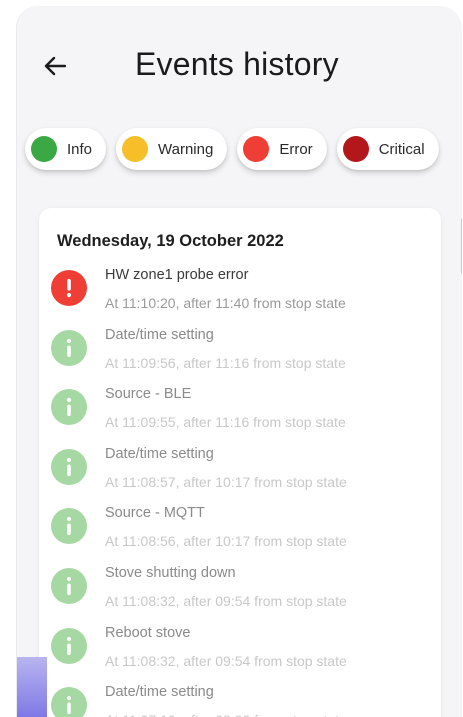  What do you see at coordinates (225, 362) in the screenshot?
I see `event-details: At 11:09:56, after 11:16 from stop state` at bounding box center [225, 362].